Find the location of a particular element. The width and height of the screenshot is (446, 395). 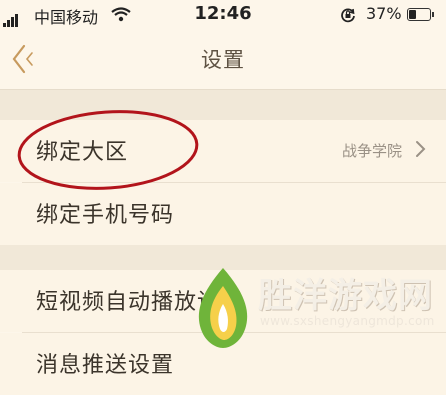

orientation-lock-icon is located at coordinates (348, 17).